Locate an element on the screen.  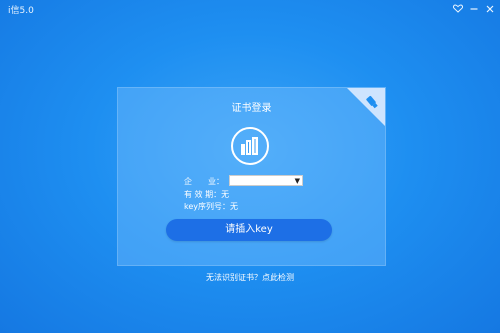
validity-row: 有 效 期：无 is located at coordinates (206, 194).